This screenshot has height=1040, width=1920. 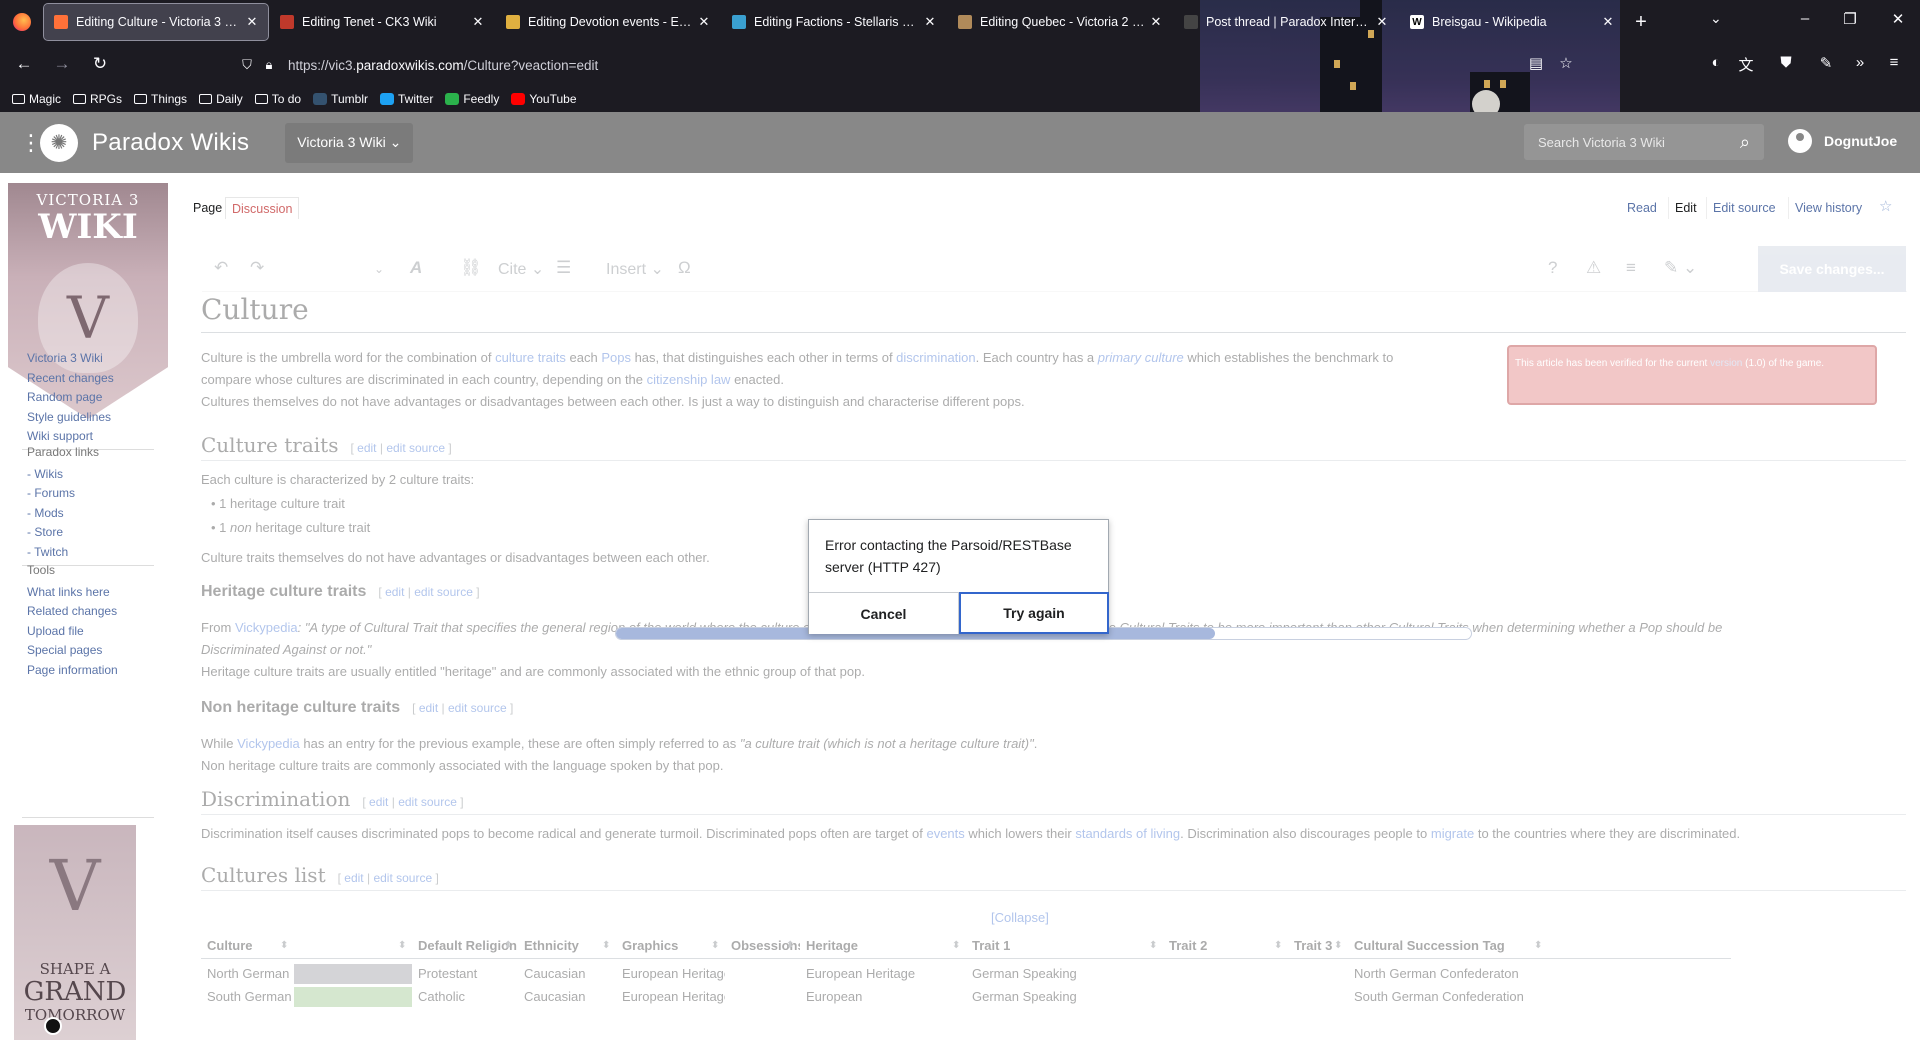 I want to click on bookmark-item: YouTube, so click(x=544, y=99).